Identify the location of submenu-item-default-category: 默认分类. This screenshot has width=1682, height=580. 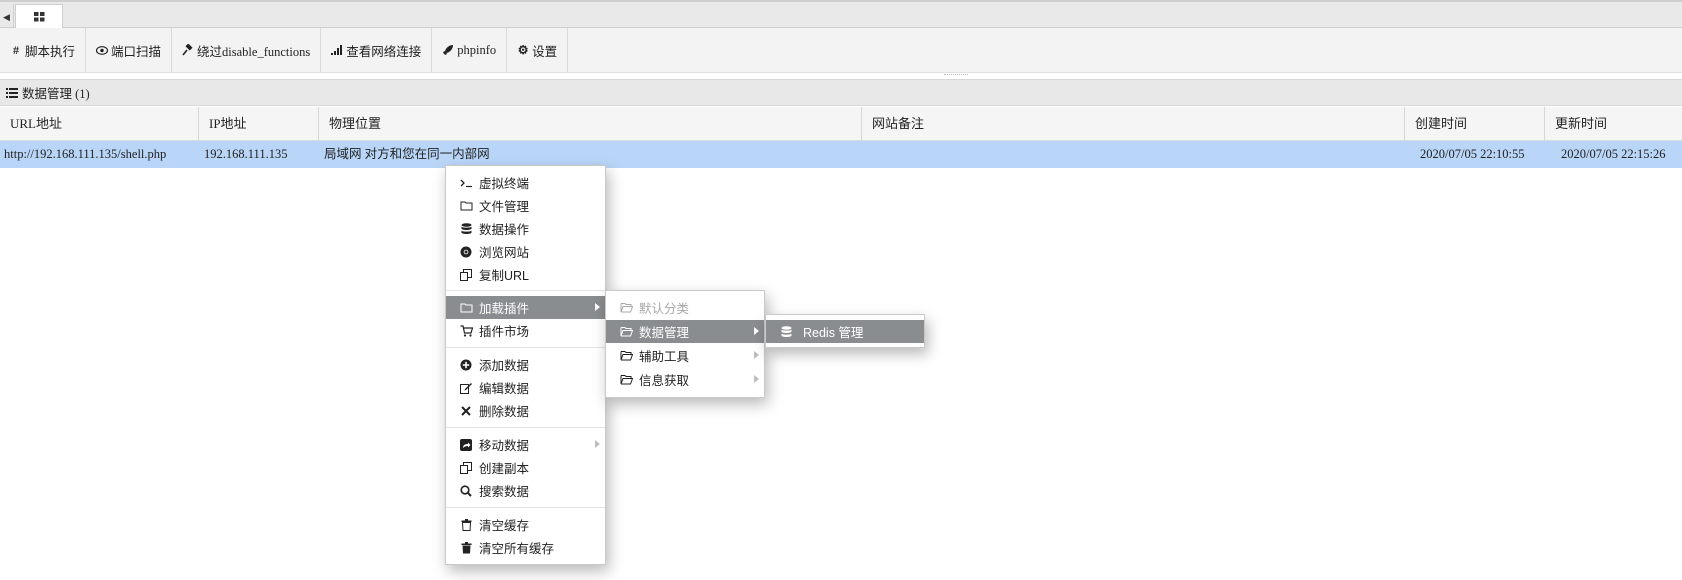
(685, 307).